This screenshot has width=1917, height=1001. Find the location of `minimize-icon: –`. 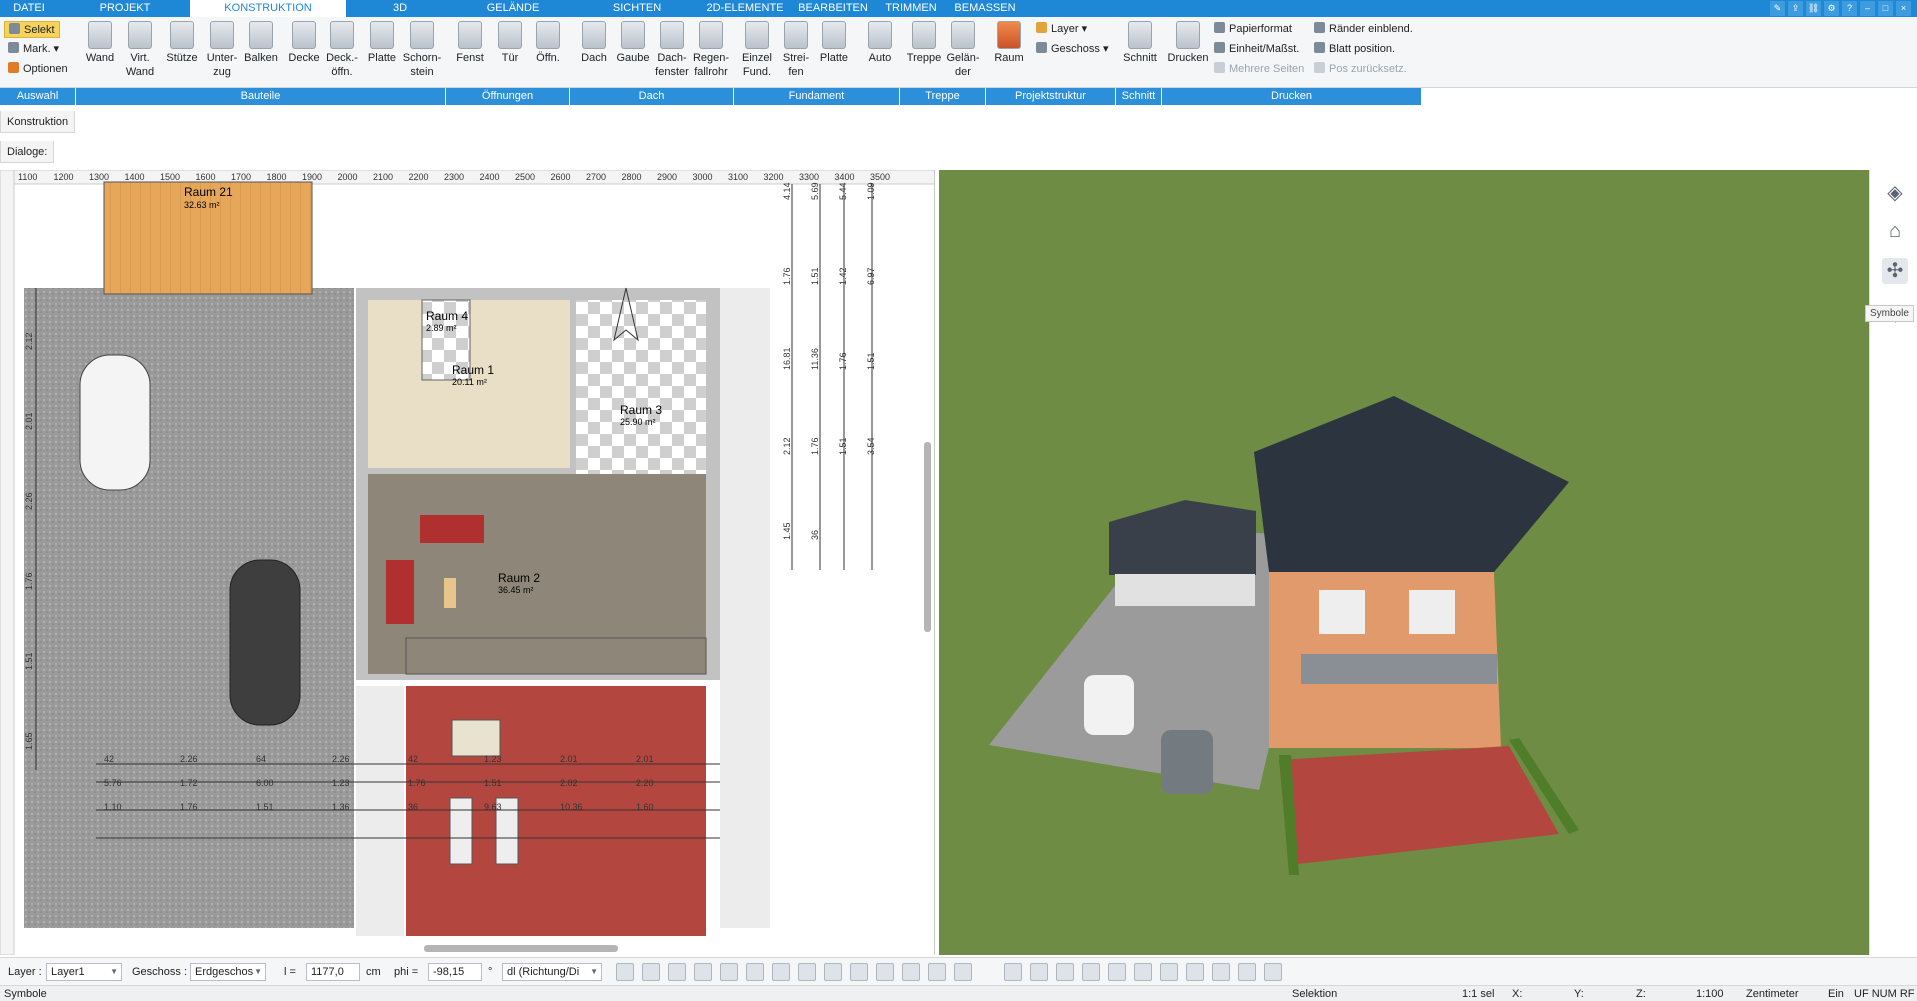

minimize-icon: – is located at coordinates (1867, 8).